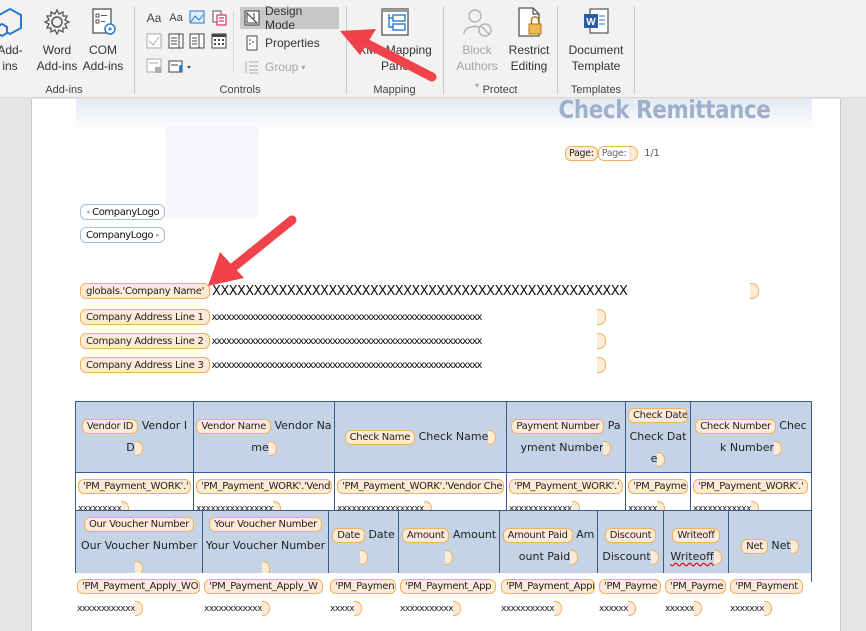  Describe the element at coordinates (303, 67) in the screenshot. I see `chevron-down-icon: ▾` at that location.